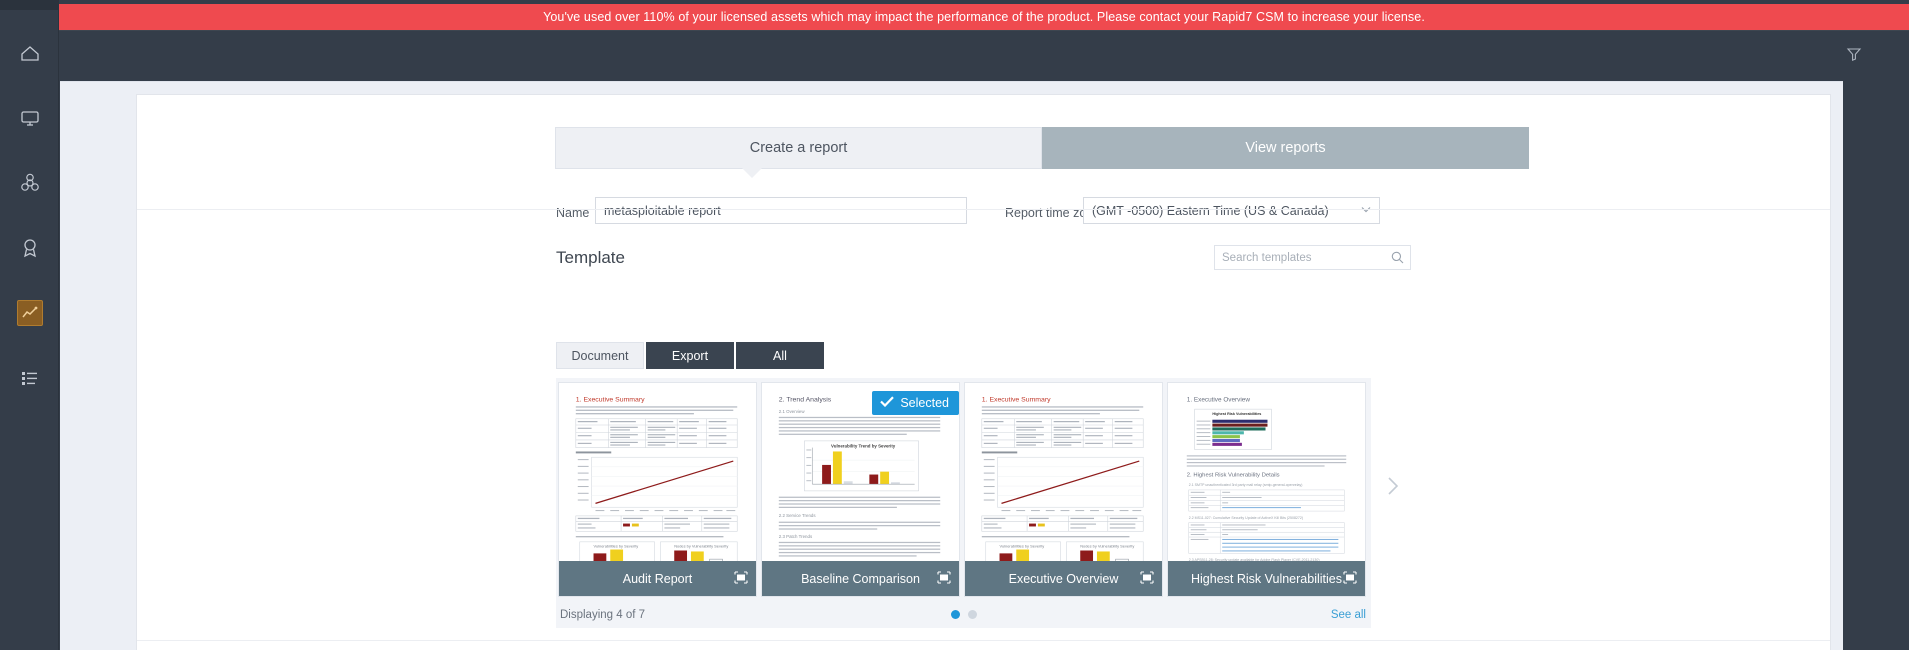 Image resolution: width=1909 pixels, height=650 pixels. Describe the element at coordinates (590, 257) in the screenshot. I see `template-heading: Template` at that location.